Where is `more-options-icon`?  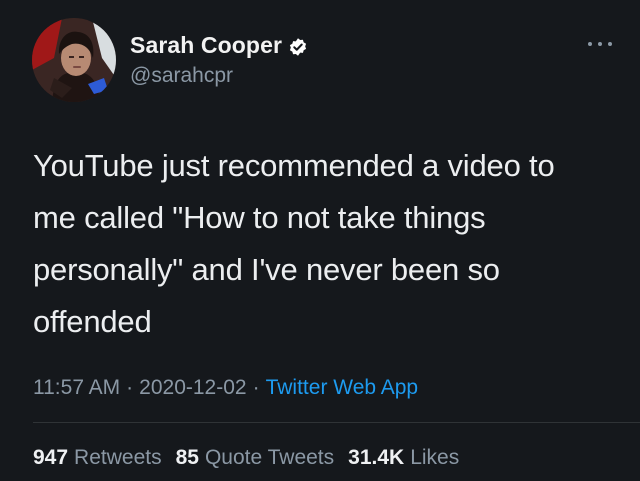
more-options-icon is located at coordinates (600, 44).